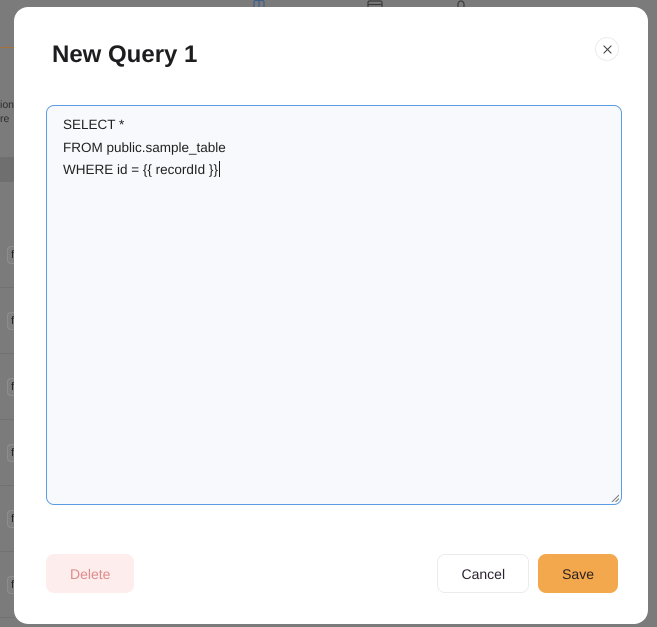 This screenshot has height=627, width=657. What do you see at coordinates (375, 3) in the screenshot?
I see `table-icon` at bounding box center [375, 3].